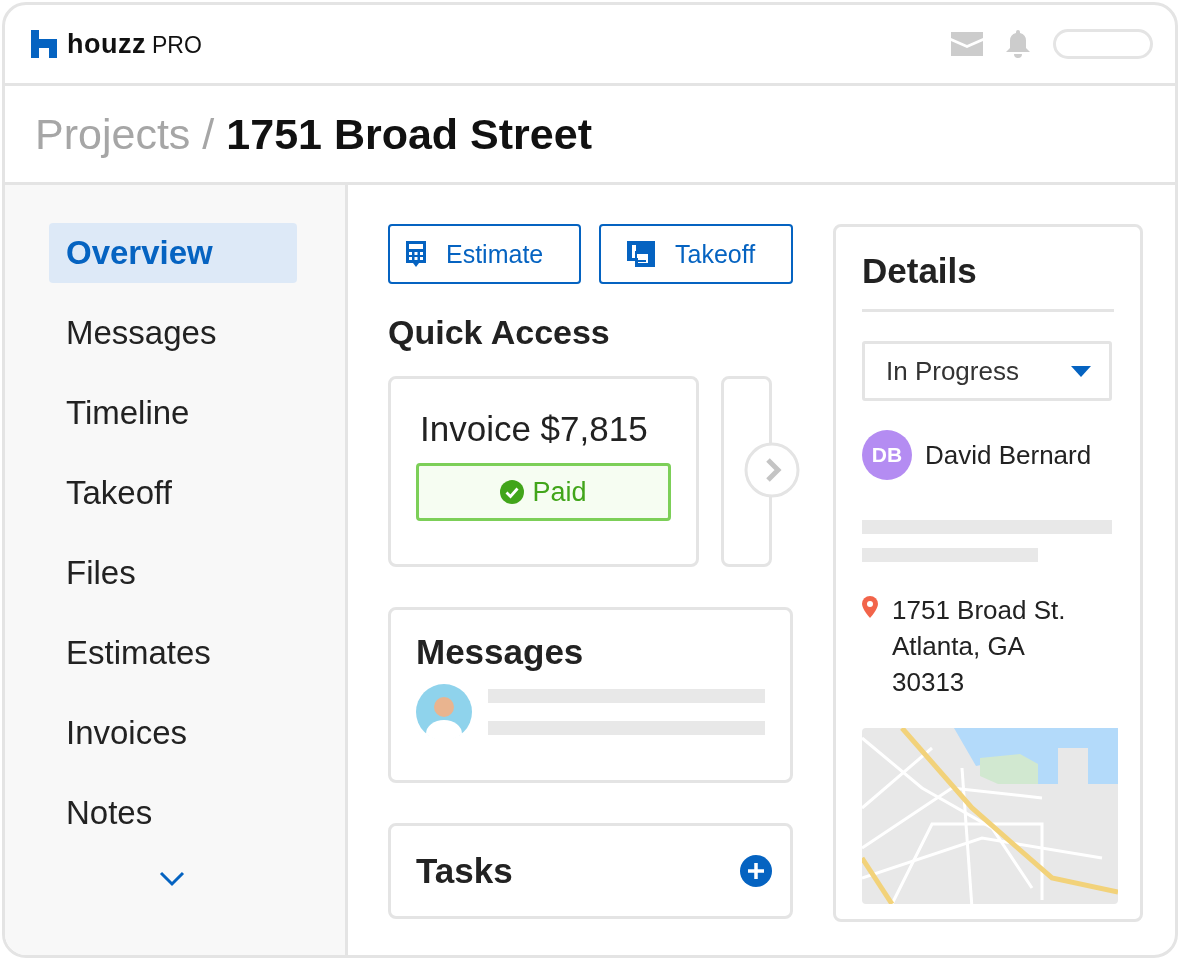 The image size is (1180, 960). What do you see at coordinates (987, 371) in the screenshot?
I see `status-dropdown: In Progress` at bounding box center [987, 371].